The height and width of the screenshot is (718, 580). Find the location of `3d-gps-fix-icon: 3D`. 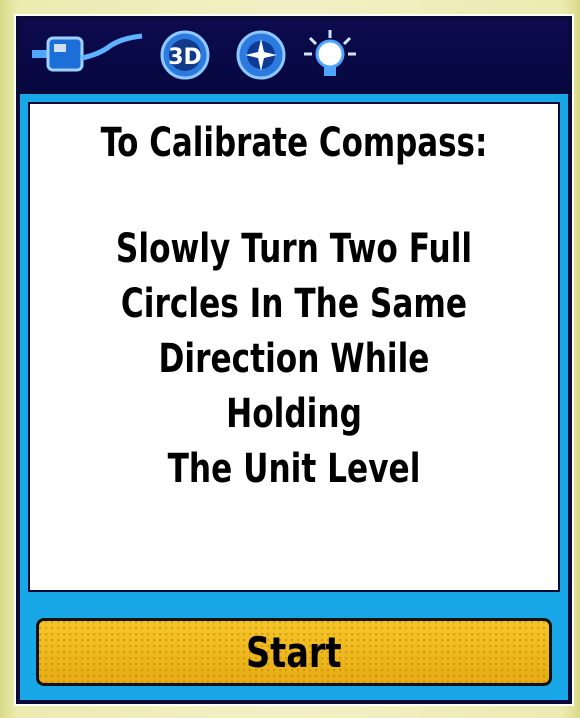

3d-gps-fix-icon: 3D is located at coordinates (185, 55).